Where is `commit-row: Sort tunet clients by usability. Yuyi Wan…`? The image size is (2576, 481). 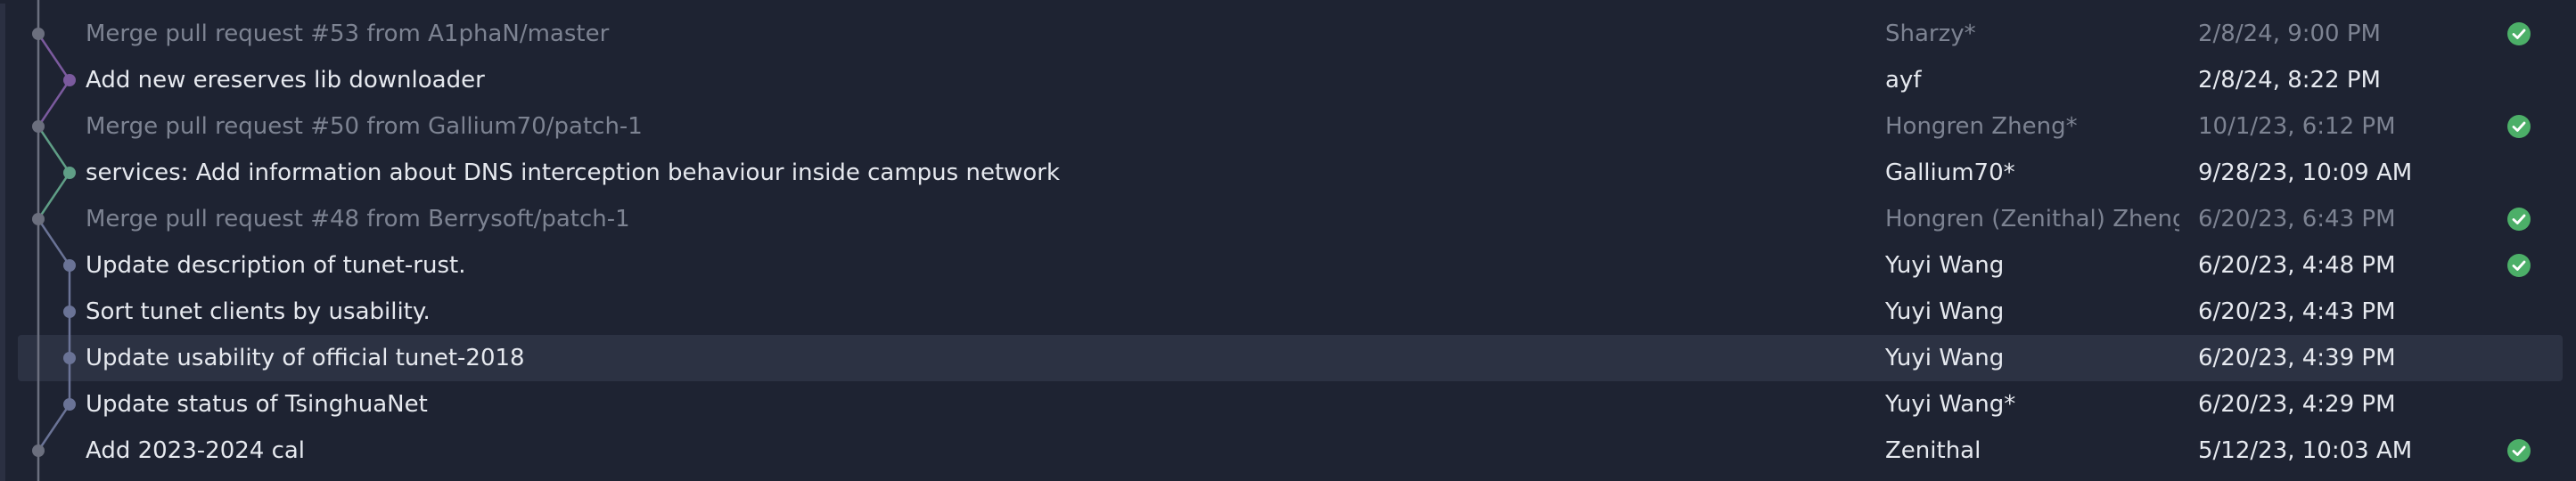 commit-row: Sort tunet clients by usability. Yuyi Wan… is located at coordinates (1288, 312).